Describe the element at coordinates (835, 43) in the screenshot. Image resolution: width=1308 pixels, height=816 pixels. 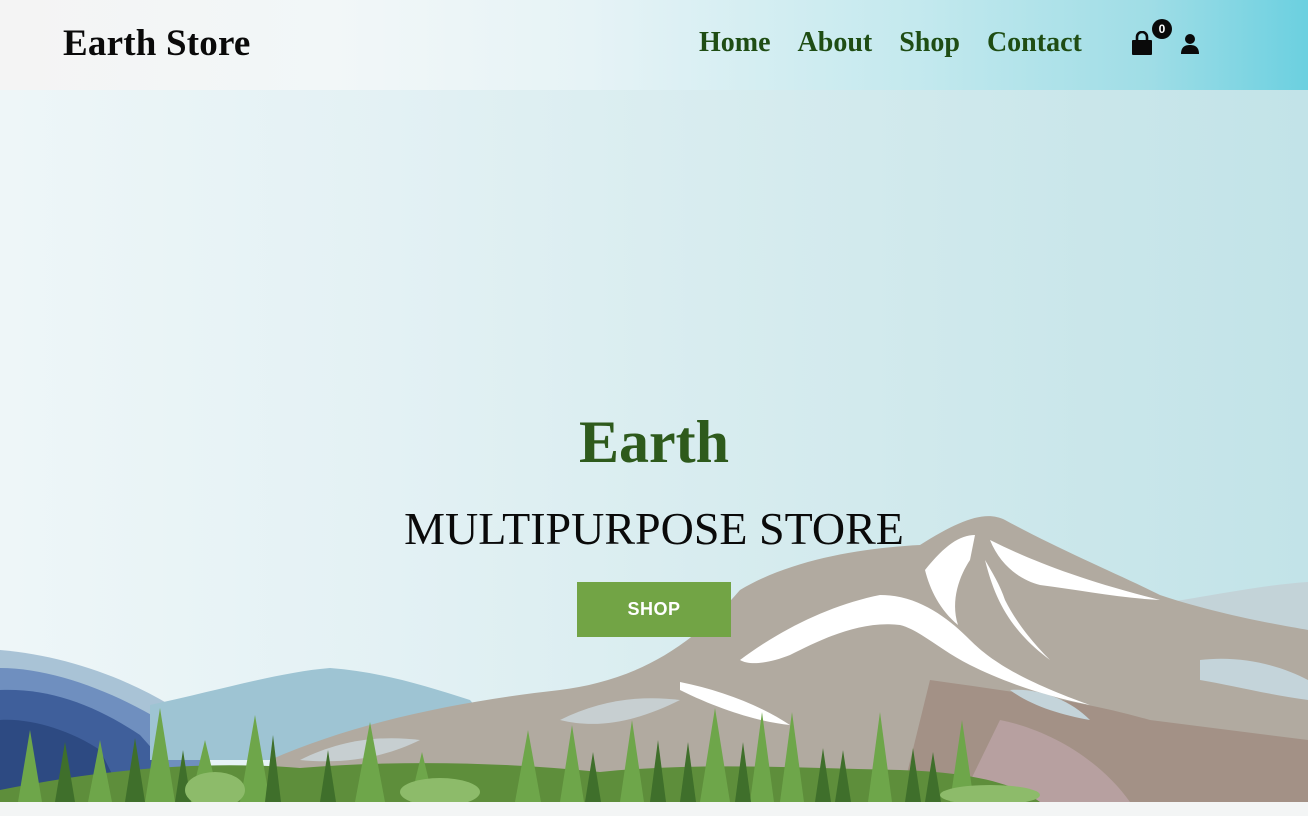
I see `nav-link-about: About` at that location.